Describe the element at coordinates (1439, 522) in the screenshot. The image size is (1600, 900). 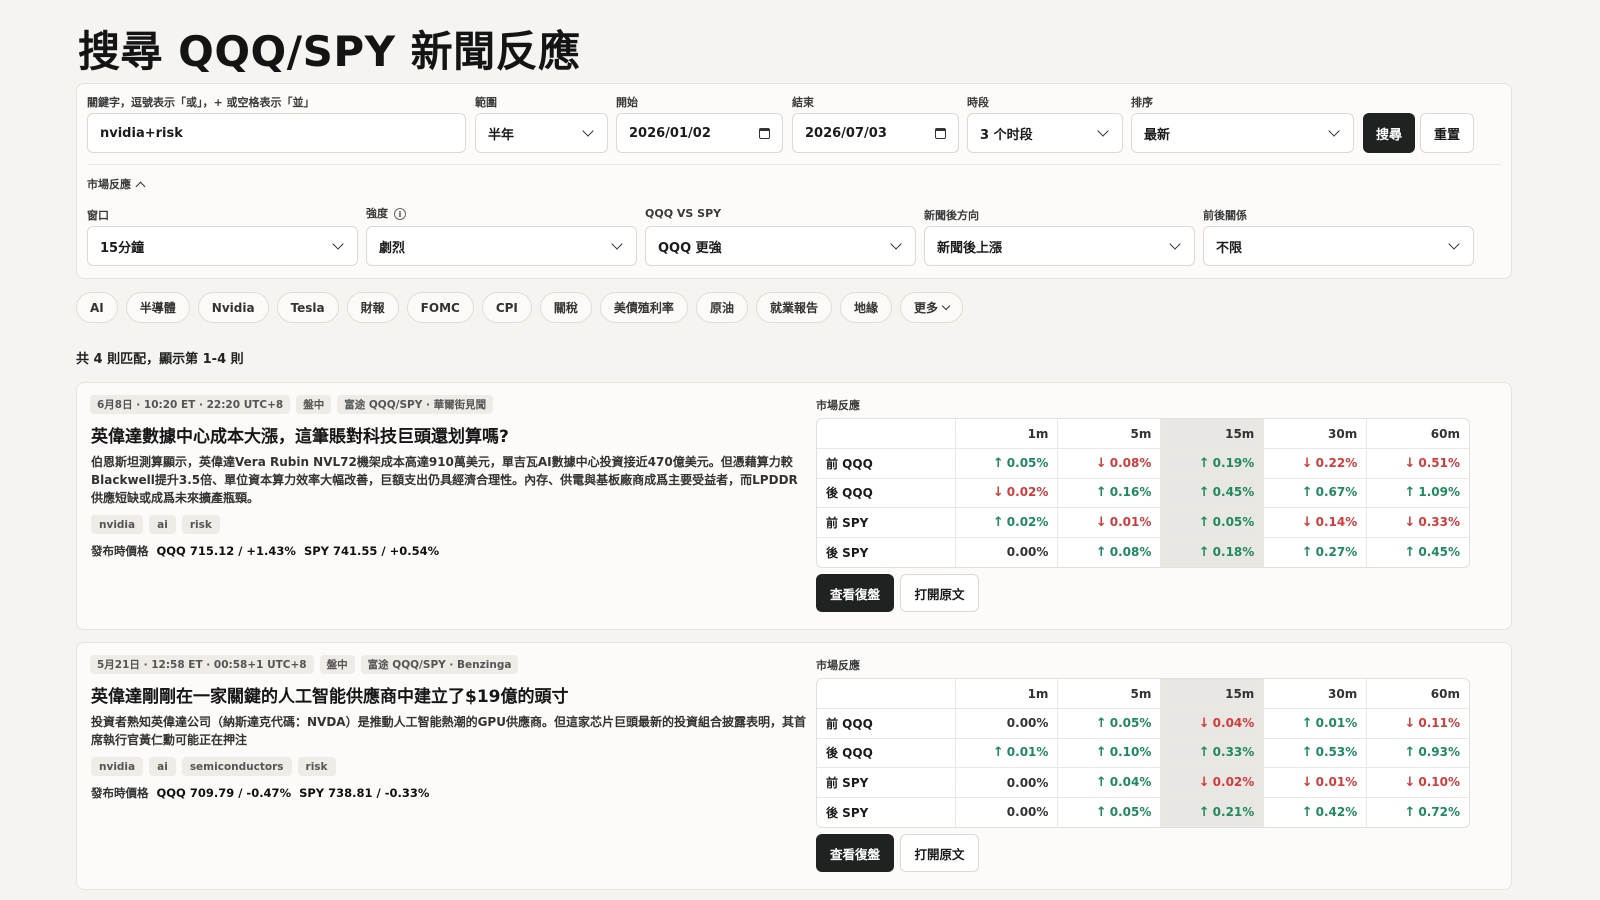
I see `reaction-value: 0.33%` at that location.